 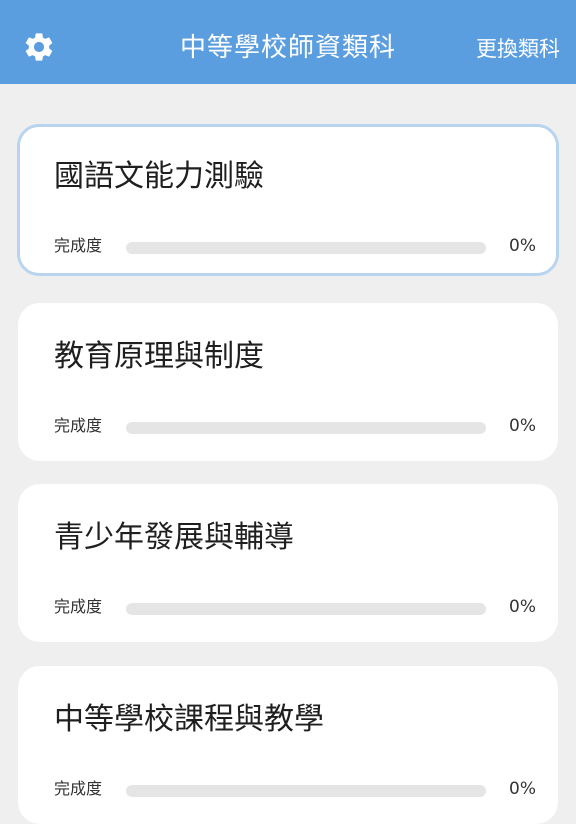 What do you see at coordinates (159, 356) in the screenshot?
I see `subject-title: 教育原理與制度` at bounding box center [159, 356].